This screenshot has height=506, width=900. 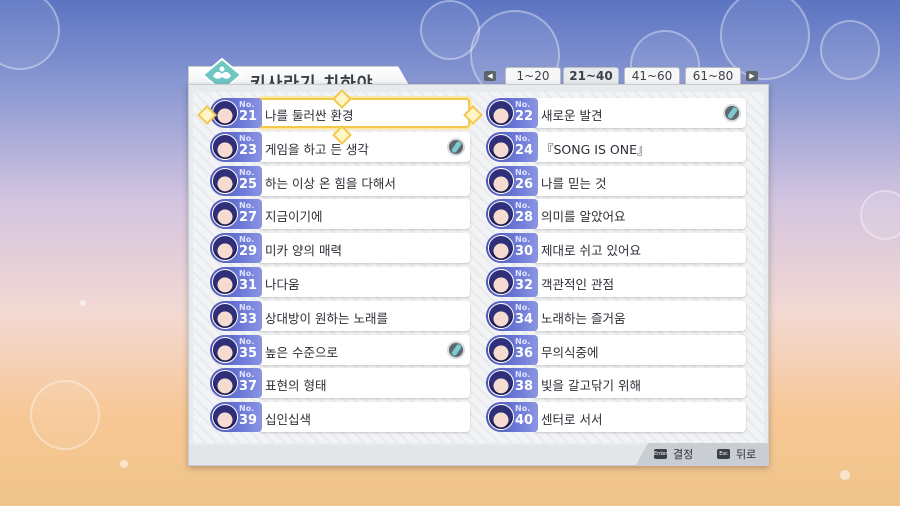 What do you see at coordinates (524, 252) in the screenshot?
I see `item-number: 30` at bounding box center [524, 252].